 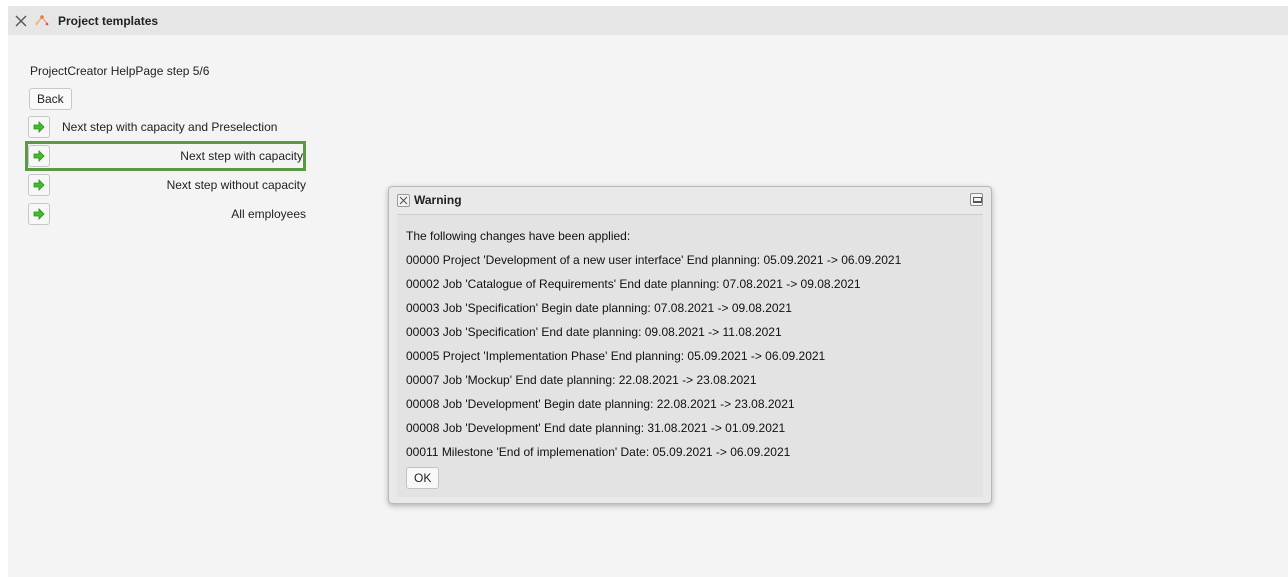 I want to click on window-title: Project templates, so click(x=108, y=20).